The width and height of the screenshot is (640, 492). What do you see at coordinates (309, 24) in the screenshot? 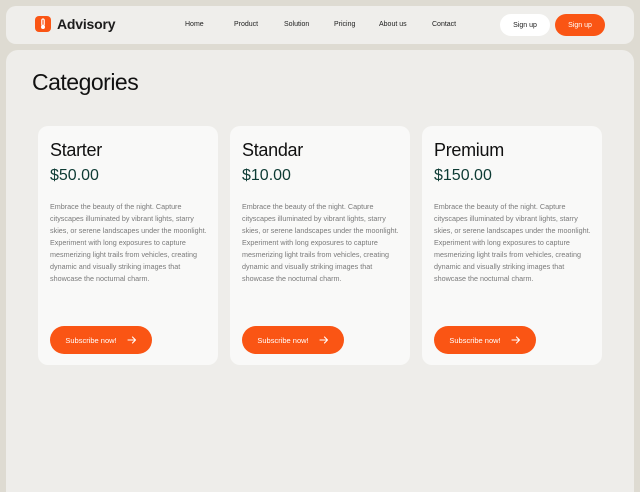
I see `nav-link-solution: Solution` at bounding box center [309, 24].